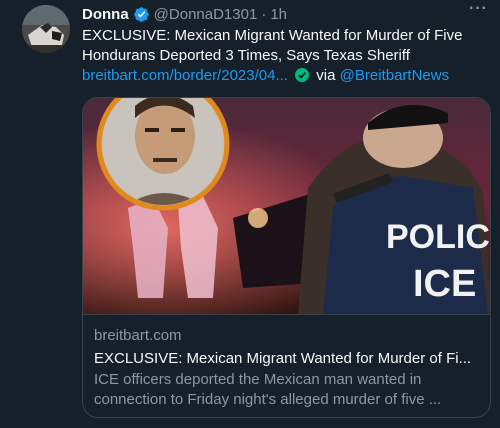  I want to click on verified-badge-icon, so click(141, 14).